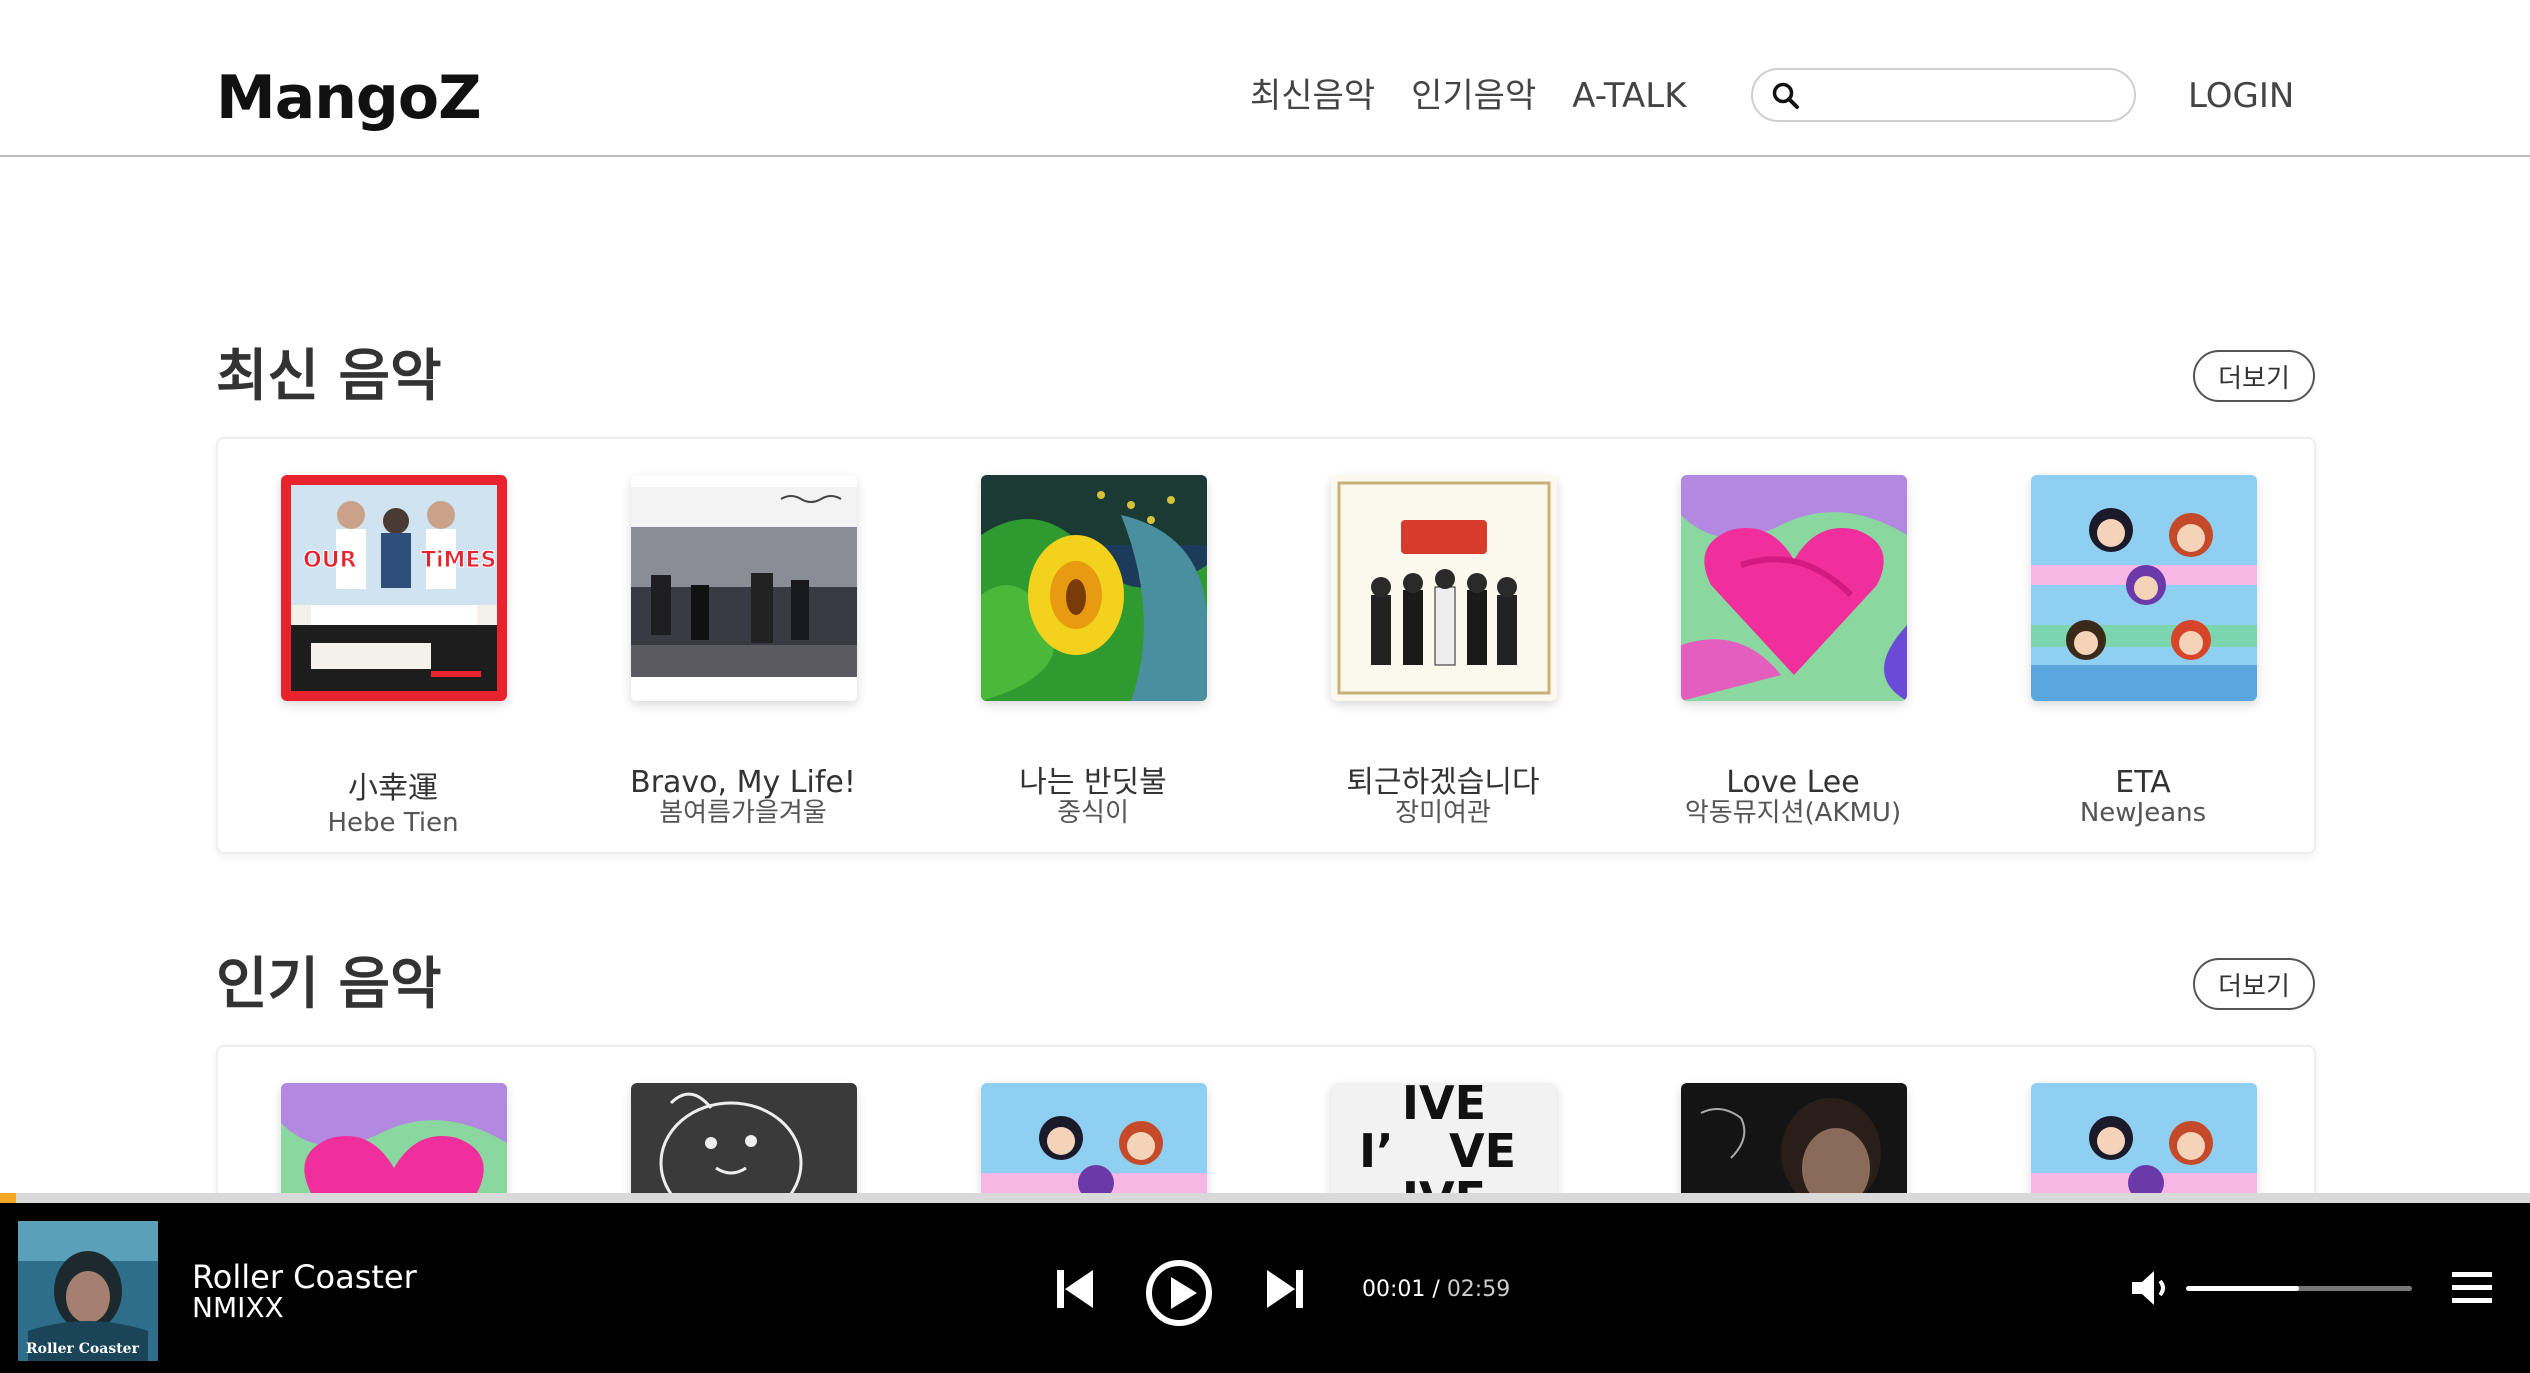 This screenshot has height=1373, width=2530. Describe the element at coordinates (2241, 96) in the screenshot. I see `login-button: LOGIN` at that location.